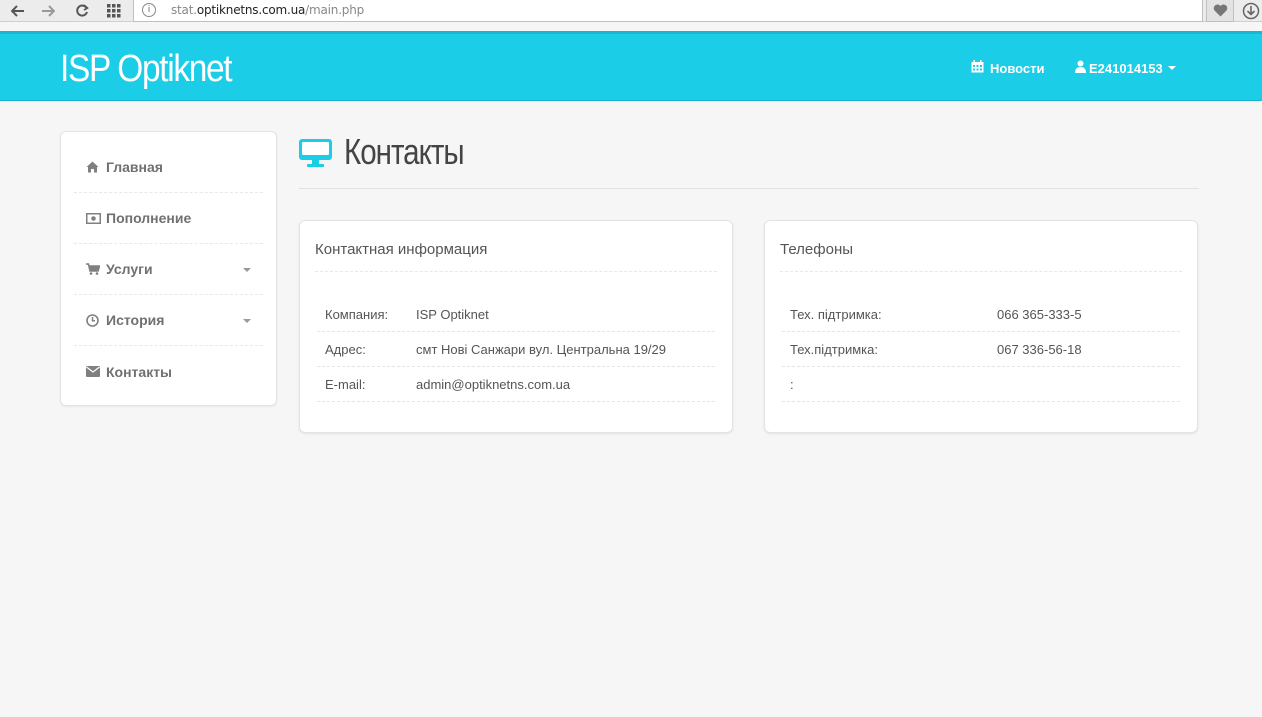 Image resolution: width=1262 pixels, height=717 pixels. I want to click on page-heading: Контакты, so click(394, 152).